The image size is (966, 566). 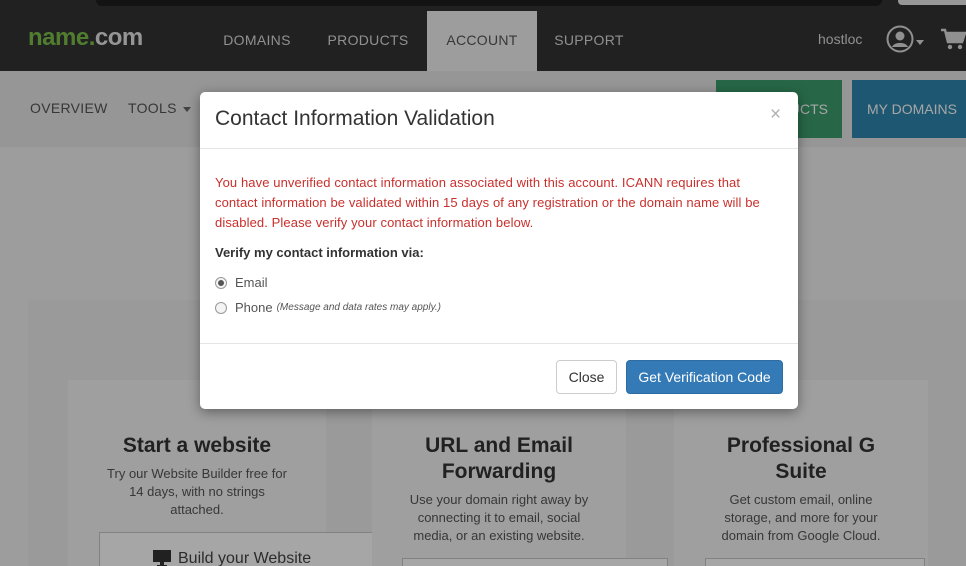 I want to click on radio-phone-input, so click(x=221, y=307).